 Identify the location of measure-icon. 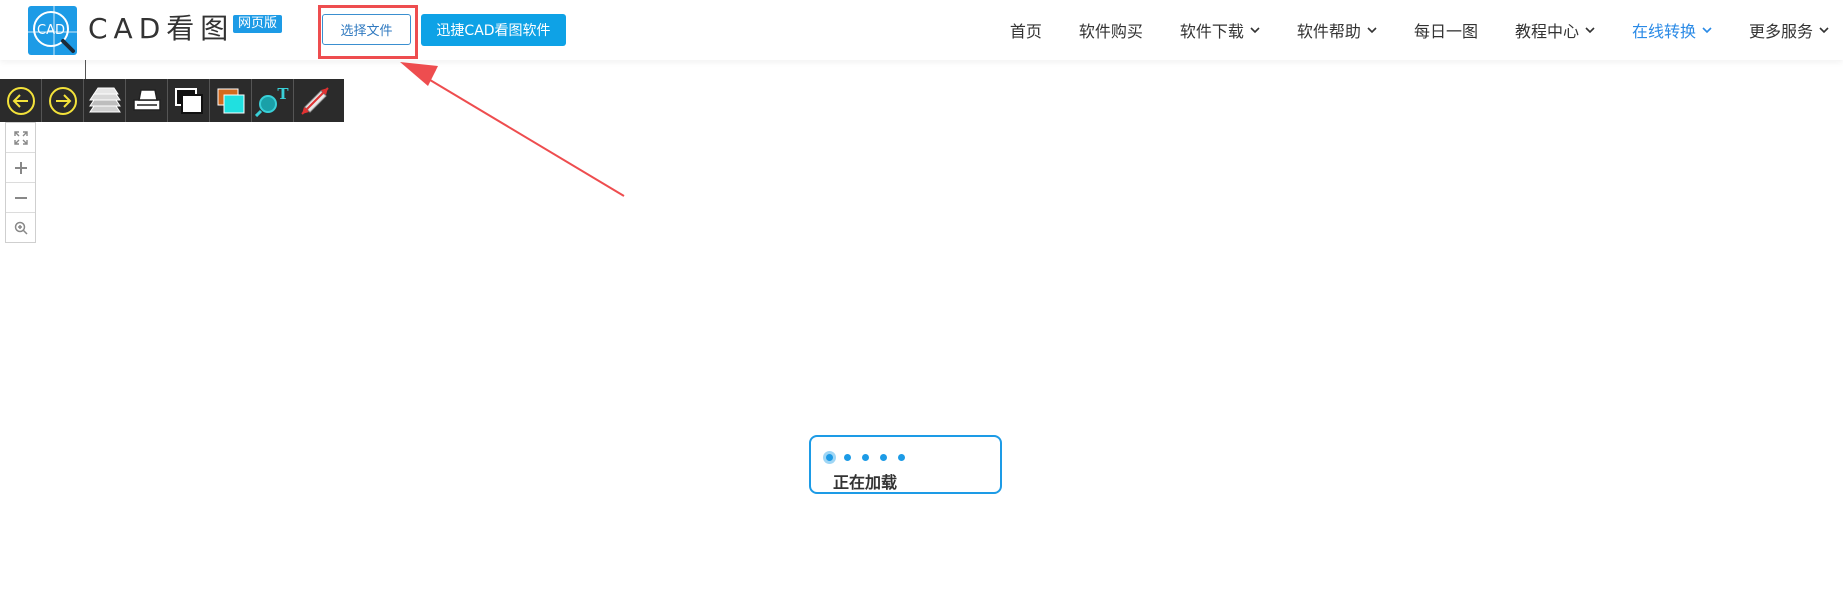
(315, 100).